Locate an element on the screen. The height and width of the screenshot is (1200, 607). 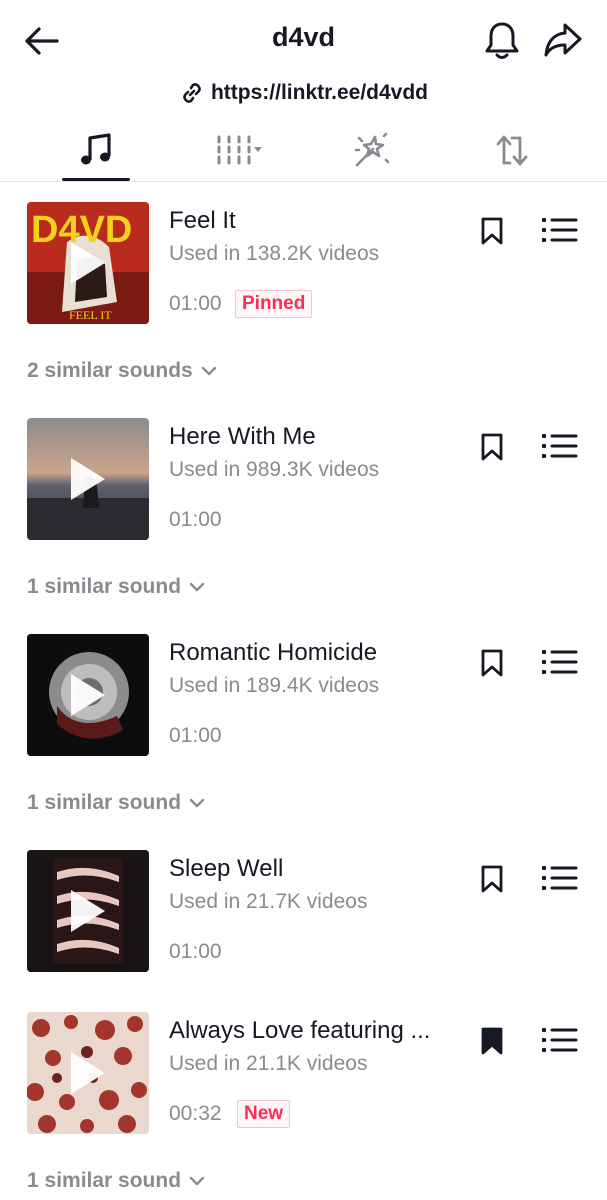
tab-bar is located at coordinates (303, 150).